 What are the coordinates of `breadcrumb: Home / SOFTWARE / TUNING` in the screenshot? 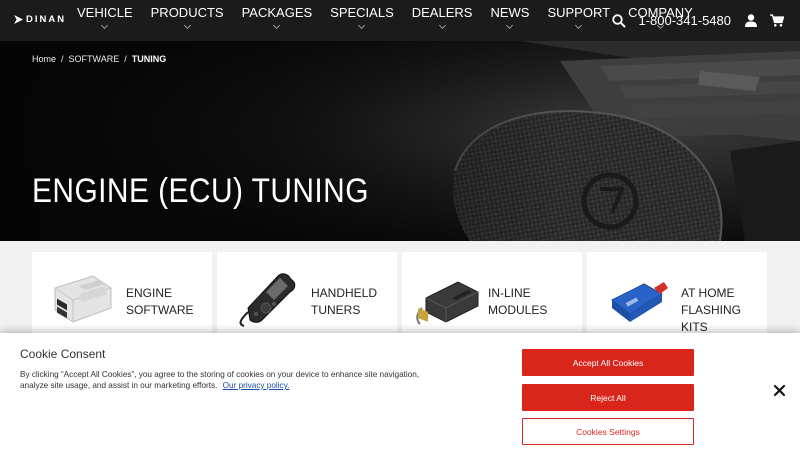 It's located at (99, 59).